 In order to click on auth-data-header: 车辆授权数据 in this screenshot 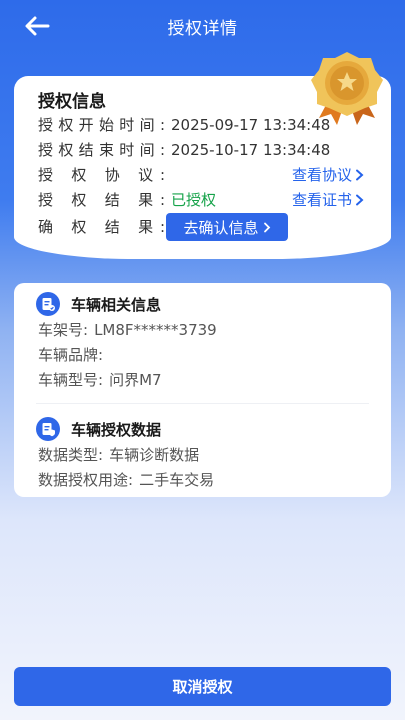, I will do `click(98, 429)`.